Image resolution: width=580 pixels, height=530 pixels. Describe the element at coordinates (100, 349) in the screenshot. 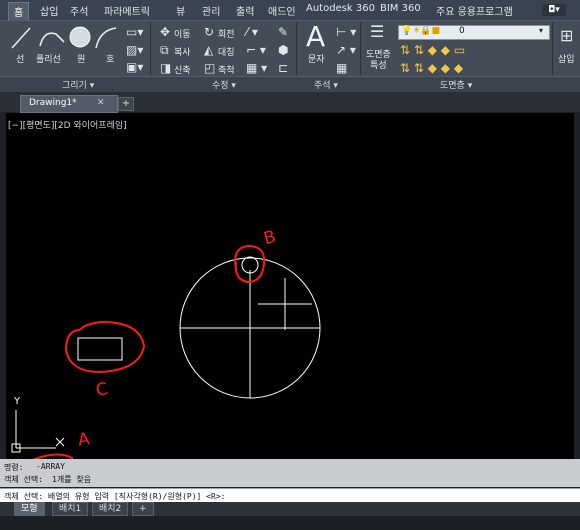

I see `rectangle-object` at that location.